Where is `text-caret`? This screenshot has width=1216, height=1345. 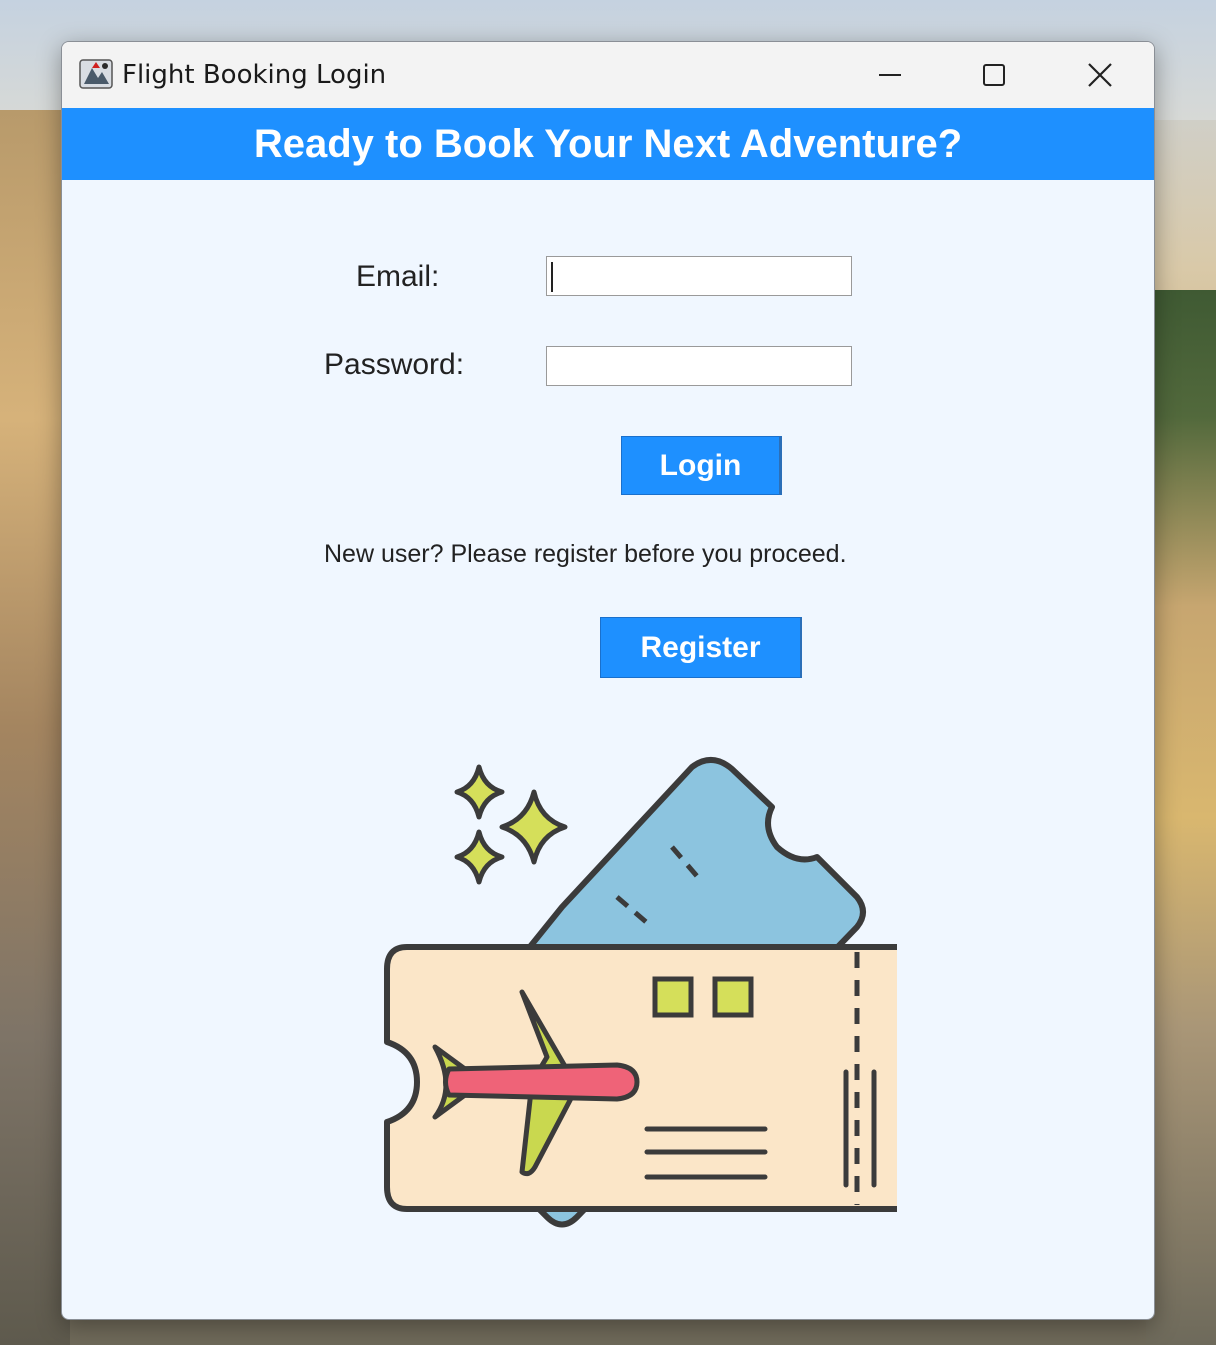
text-caret is located at coordinates (552, 277).